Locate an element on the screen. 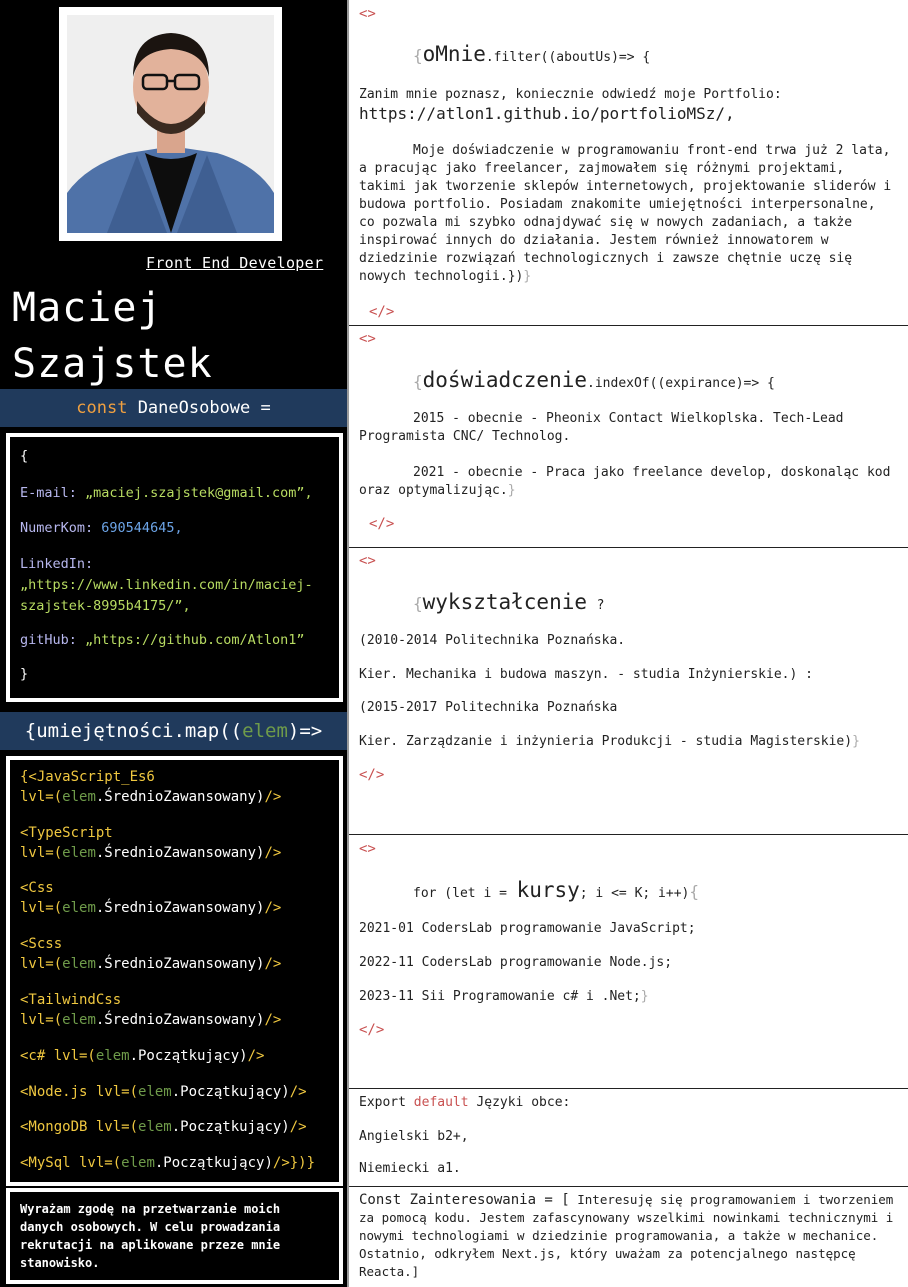 The image size is (908, 1287). course-3: 2023-11 Sii Programowanie c# i .Net;} is located at coordinates (626, 997).